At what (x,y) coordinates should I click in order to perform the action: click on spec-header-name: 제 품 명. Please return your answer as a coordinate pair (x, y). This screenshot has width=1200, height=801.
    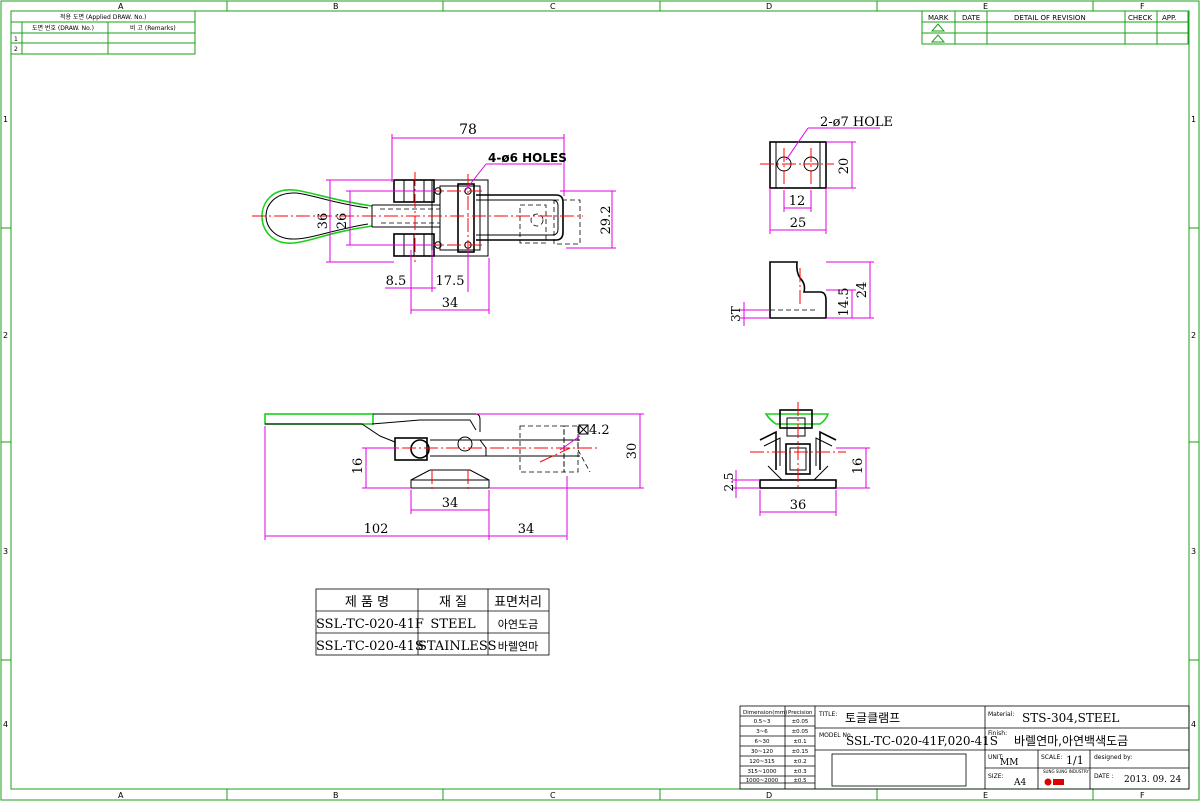
    Looking at the image, I should click on (367, 602).